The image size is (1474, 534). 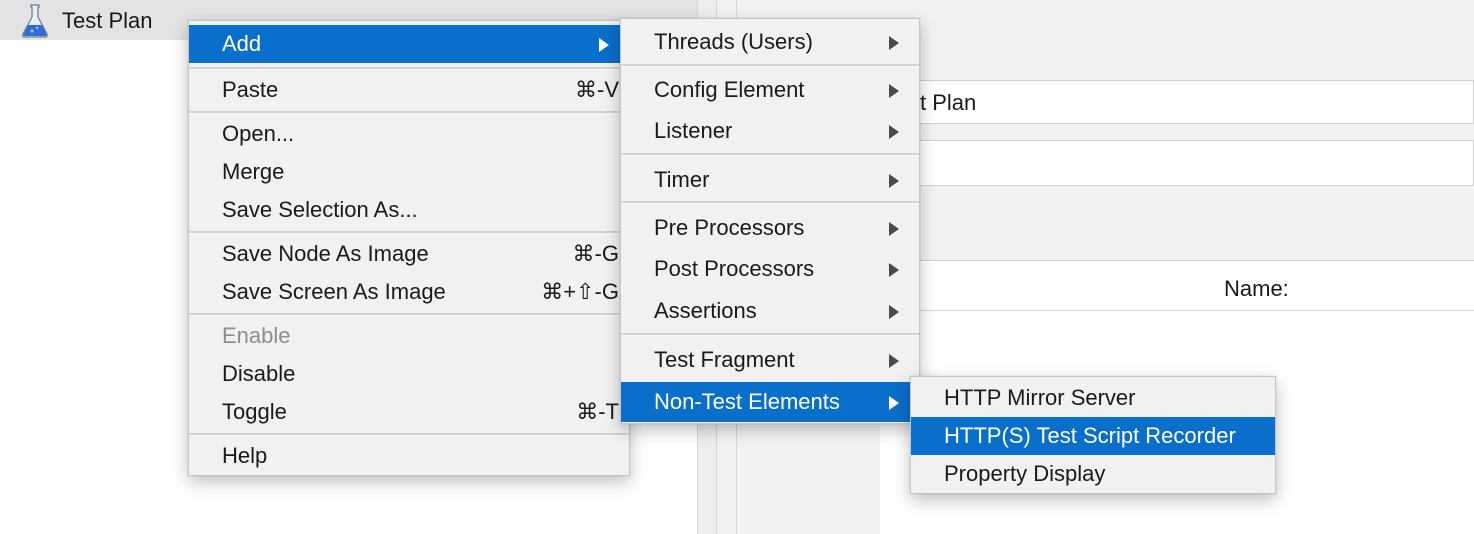 I want to click on menu-item-label: Listener, so click(x=693, y=130).